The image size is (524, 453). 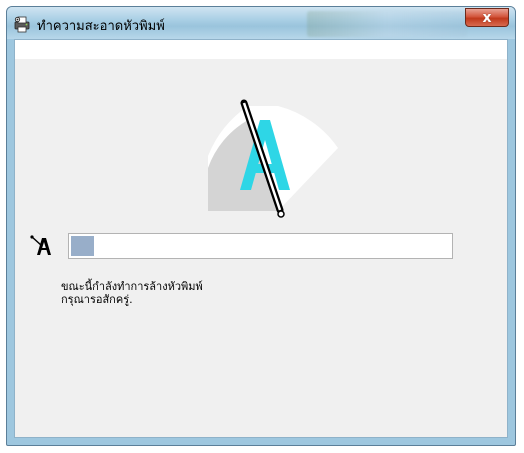 What do you see at coordinates (22, 24) in the screenshot?
I see `printer-icon` at bounding box center [22, 24].